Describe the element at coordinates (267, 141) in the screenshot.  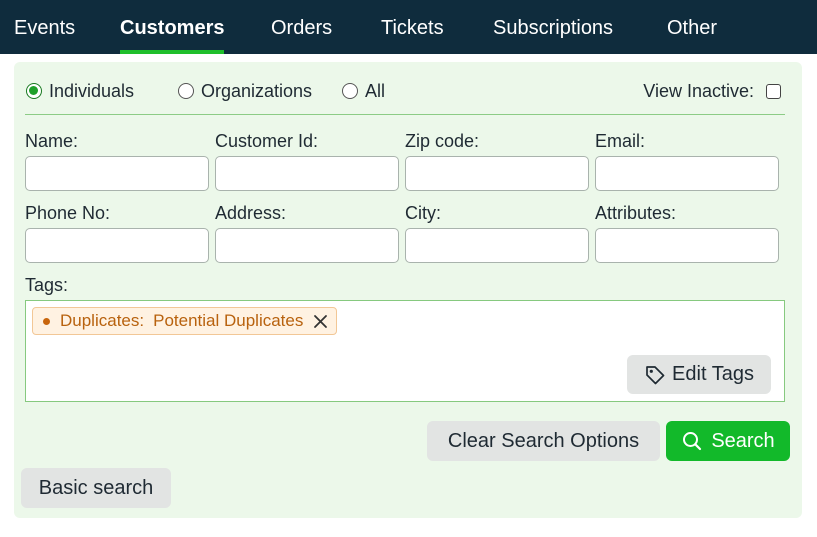
I see `customer-id-label: Customer Id:` at that location.